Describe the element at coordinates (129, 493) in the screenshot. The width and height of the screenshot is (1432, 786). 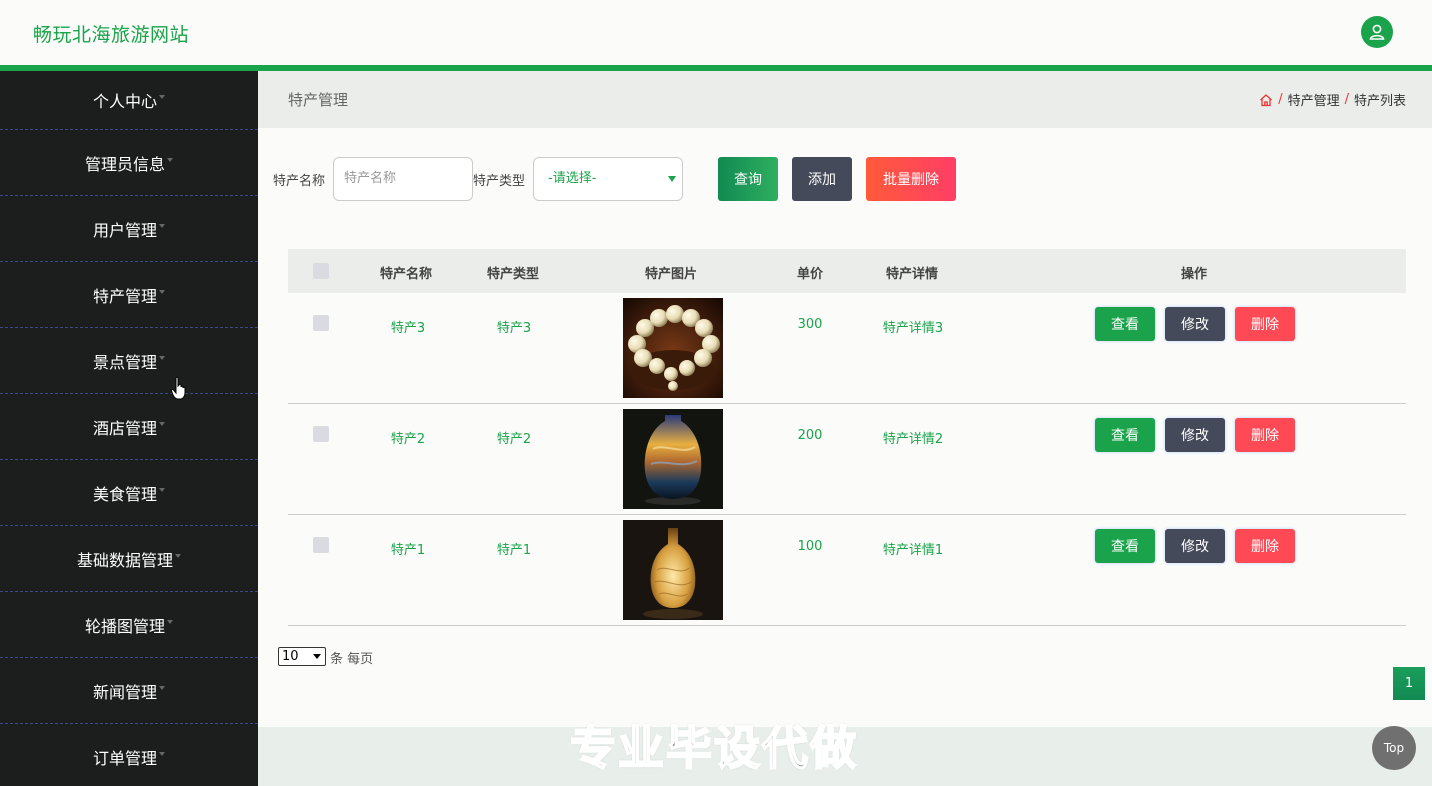
I see `sidebar-item-food: 美食管理` at that location.